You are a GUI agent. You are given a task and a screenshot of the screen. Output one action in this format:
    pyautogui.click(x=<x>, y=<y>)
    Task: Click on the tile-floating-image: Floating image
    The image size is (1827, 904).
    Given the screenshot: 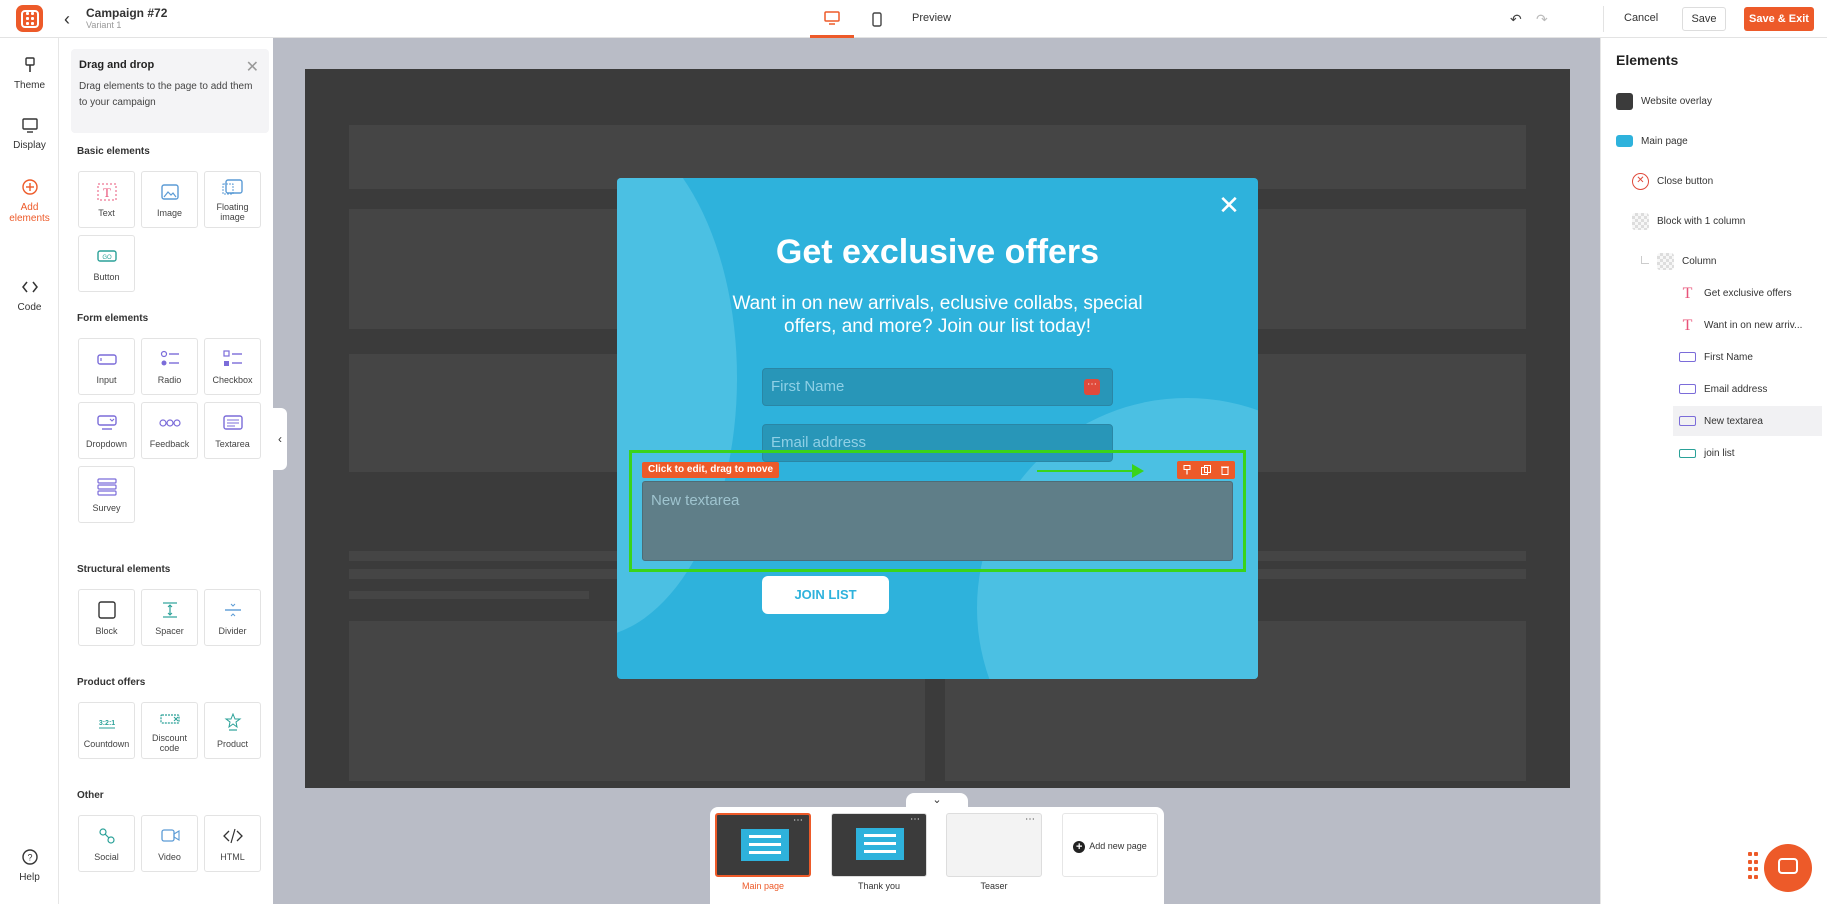 What is the action you would take?
    pyautogui.click(x=232, y=199)
    